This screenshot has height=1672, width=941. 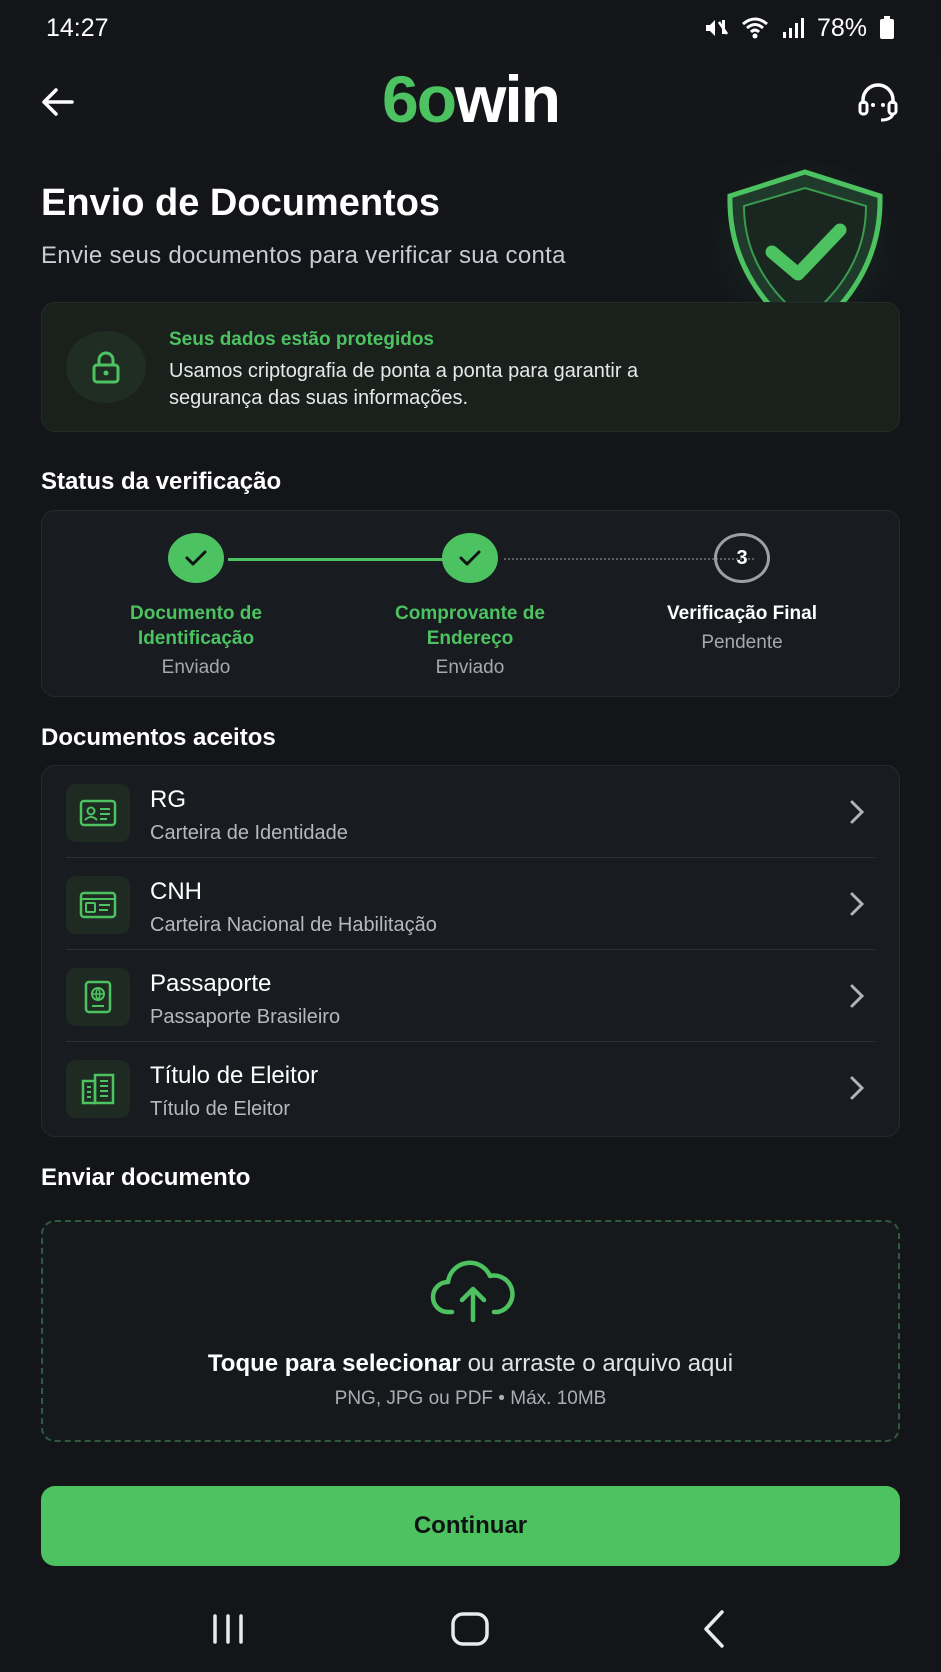 What do you see at coordinates (887, 27) in the screenshot?
I see `battery-icon` at bounding box center [887, 27].